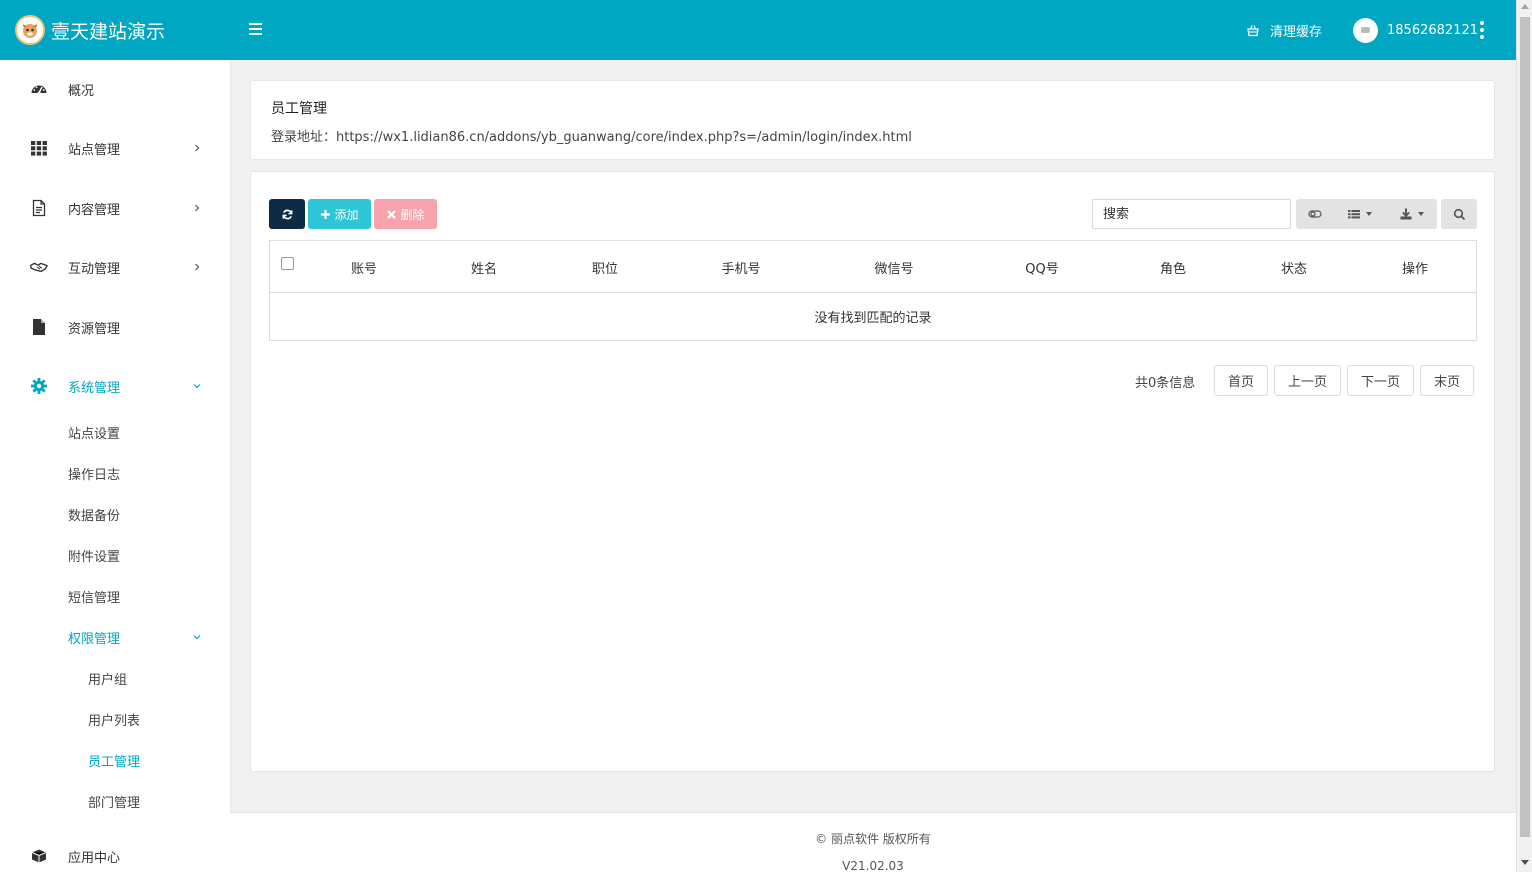  Describe the element at coordinates (39, 208) in the screenshot. I see `document-icon` at that location.